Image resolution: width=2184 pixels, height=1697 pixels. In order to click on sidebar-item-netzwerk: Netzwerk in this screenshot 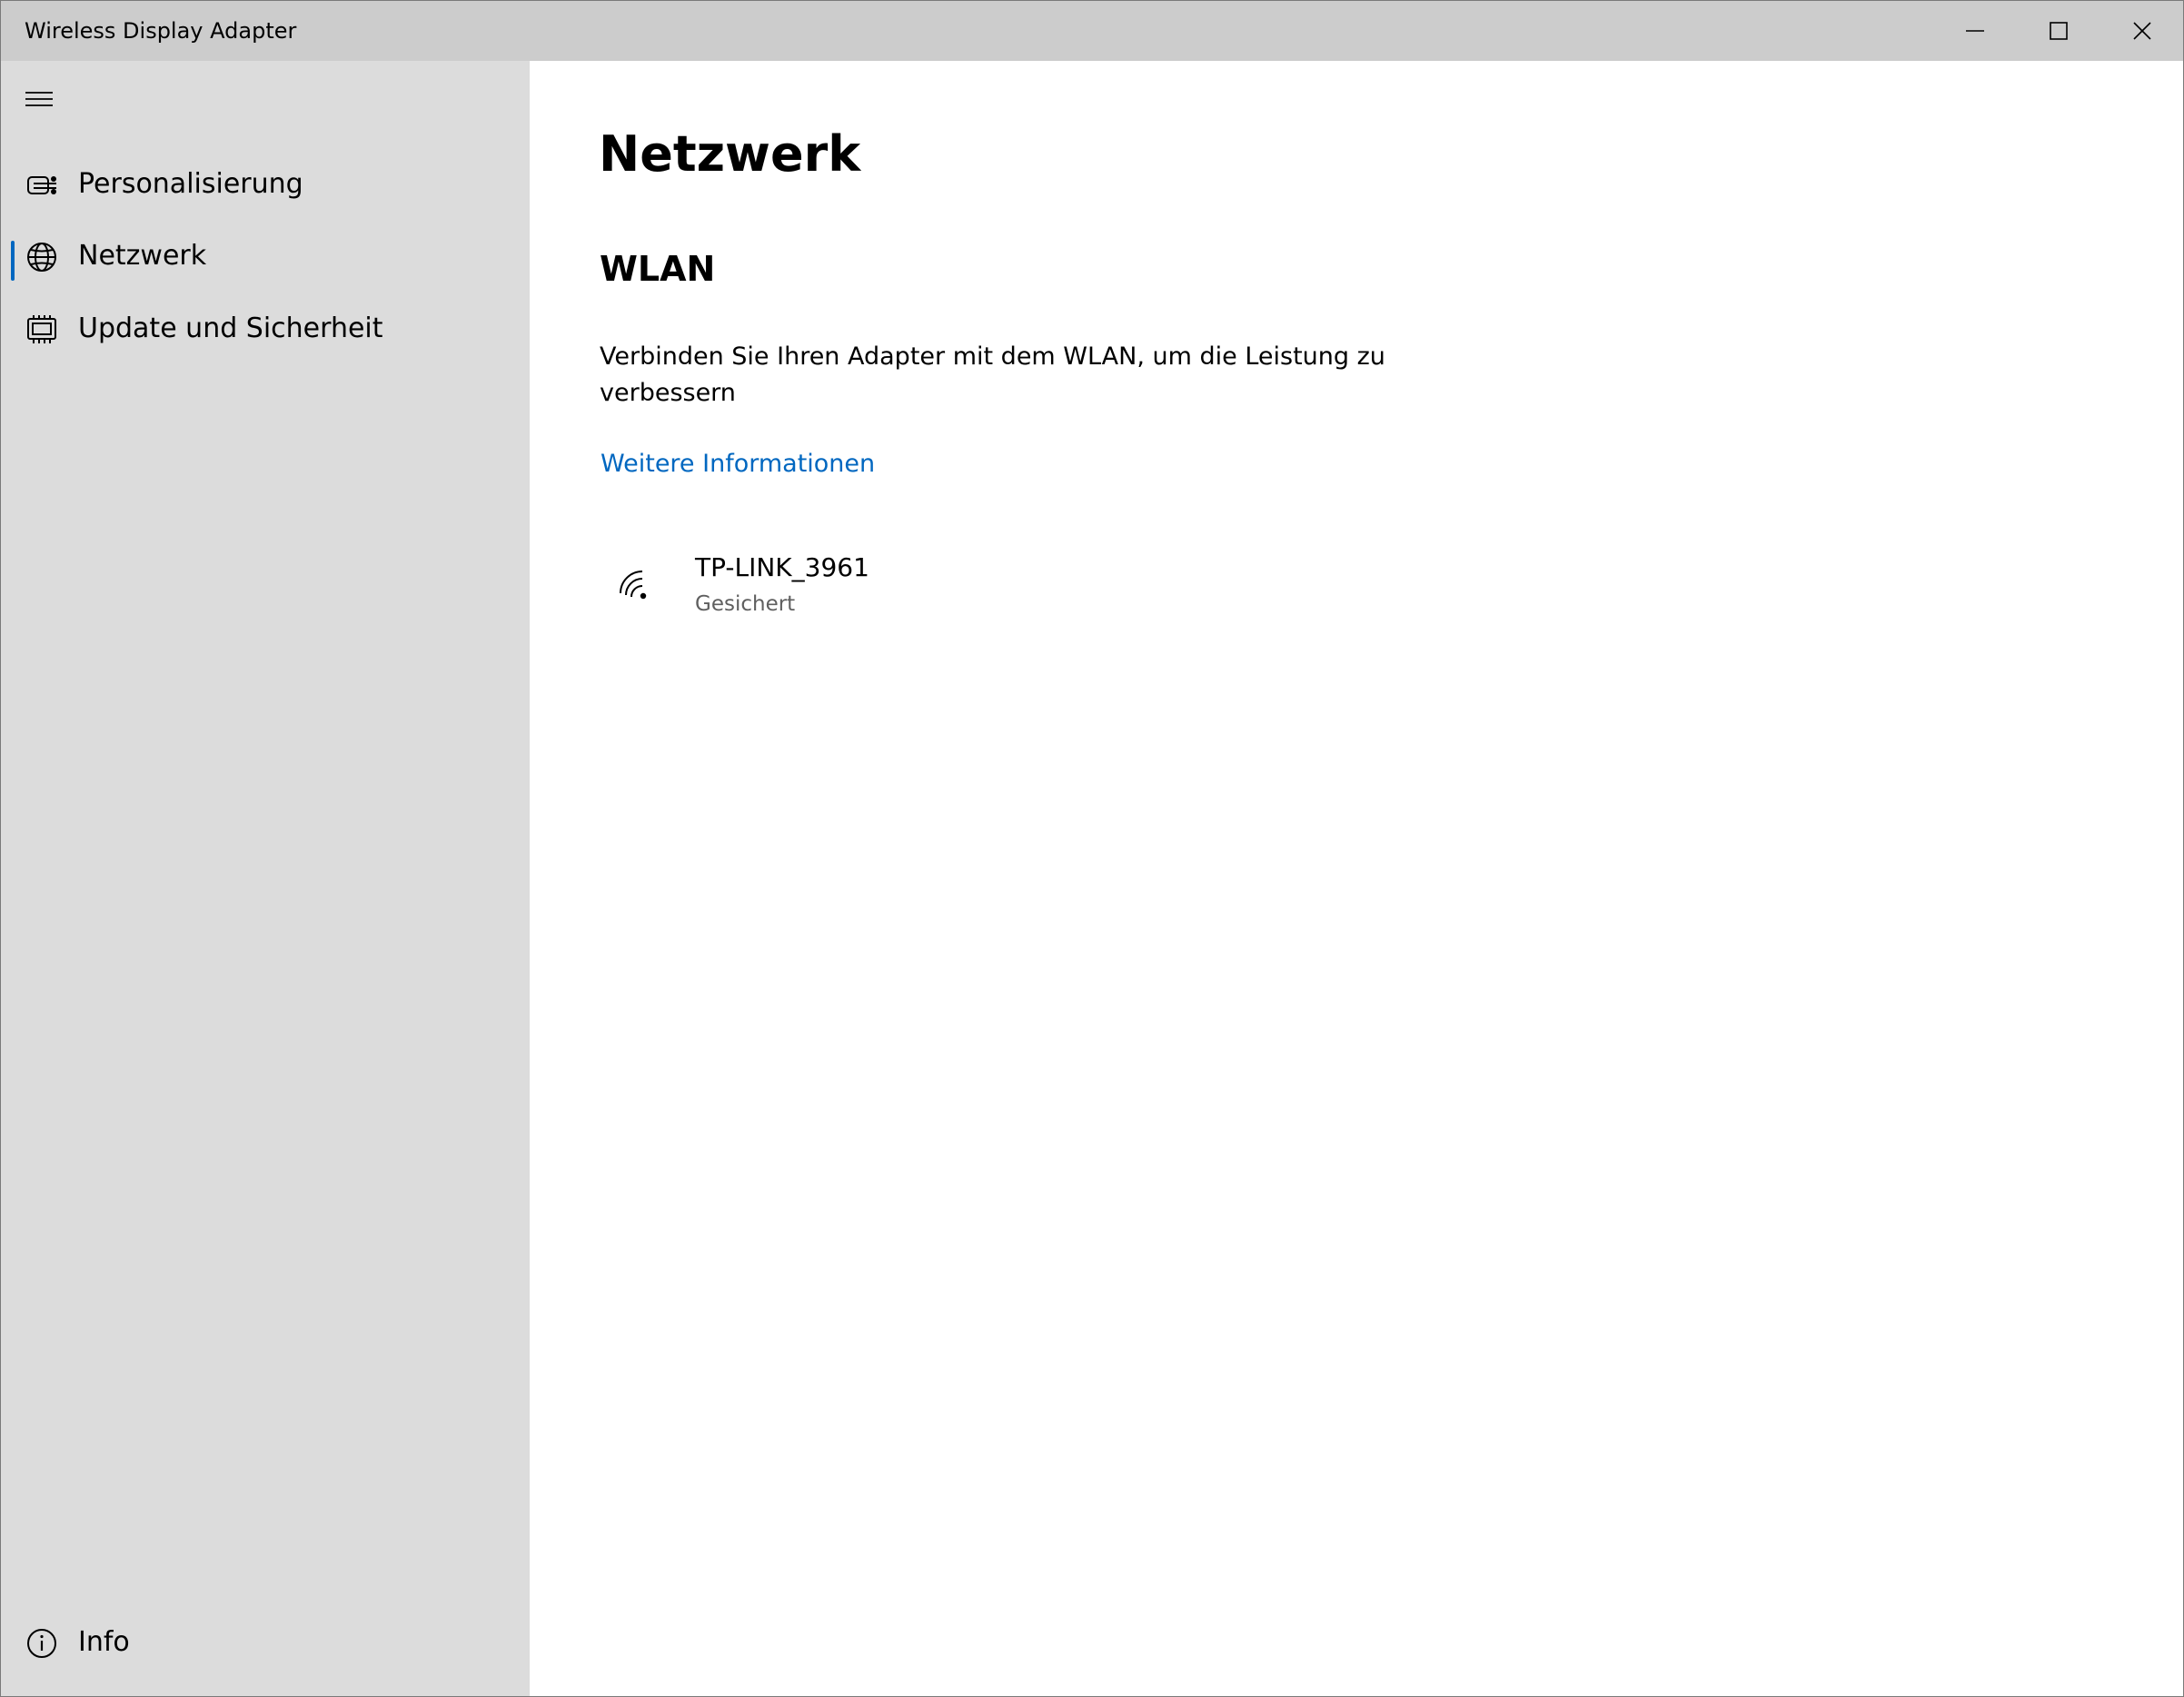, I will do `click(265, 257)`.